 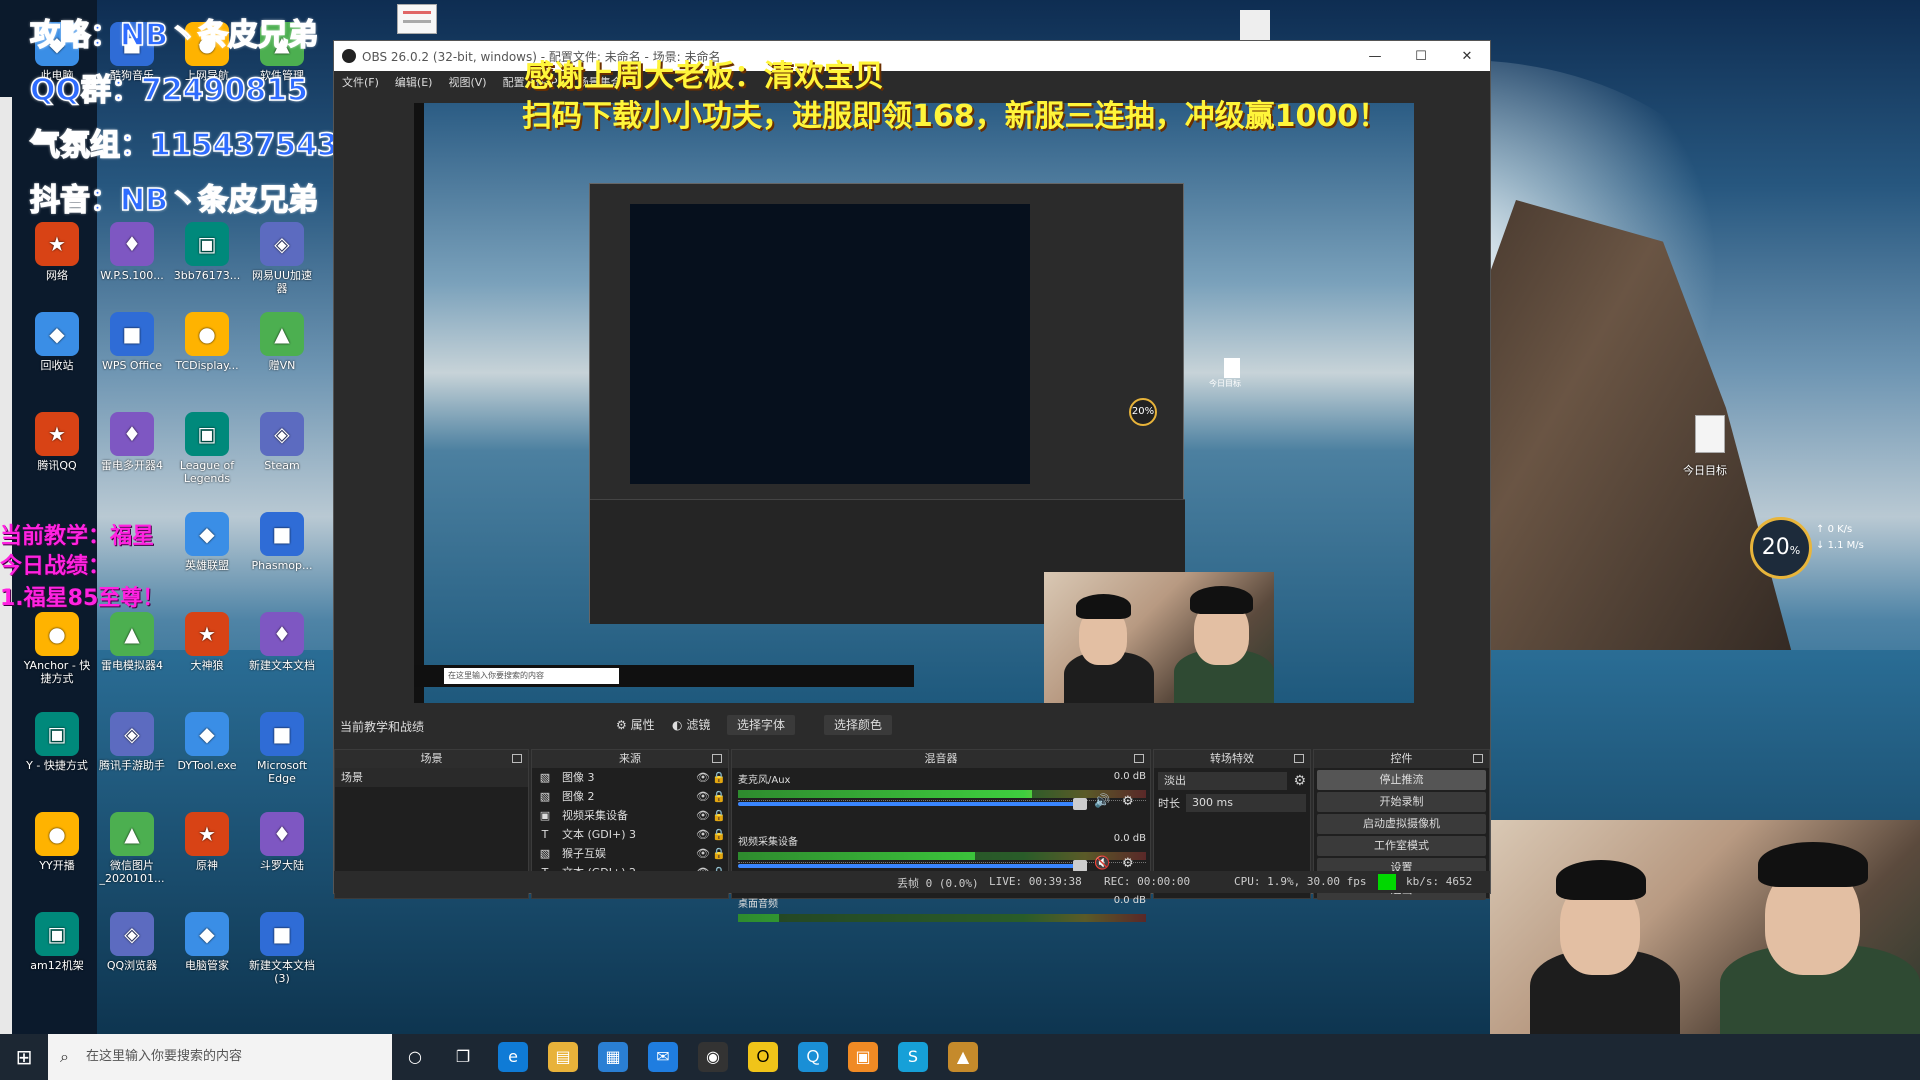 What do you see at coordinates (282, 748) in the screenshot?
I see `desktop-icon: ■ Microsoft Edge` at bounding box center [282, 748].